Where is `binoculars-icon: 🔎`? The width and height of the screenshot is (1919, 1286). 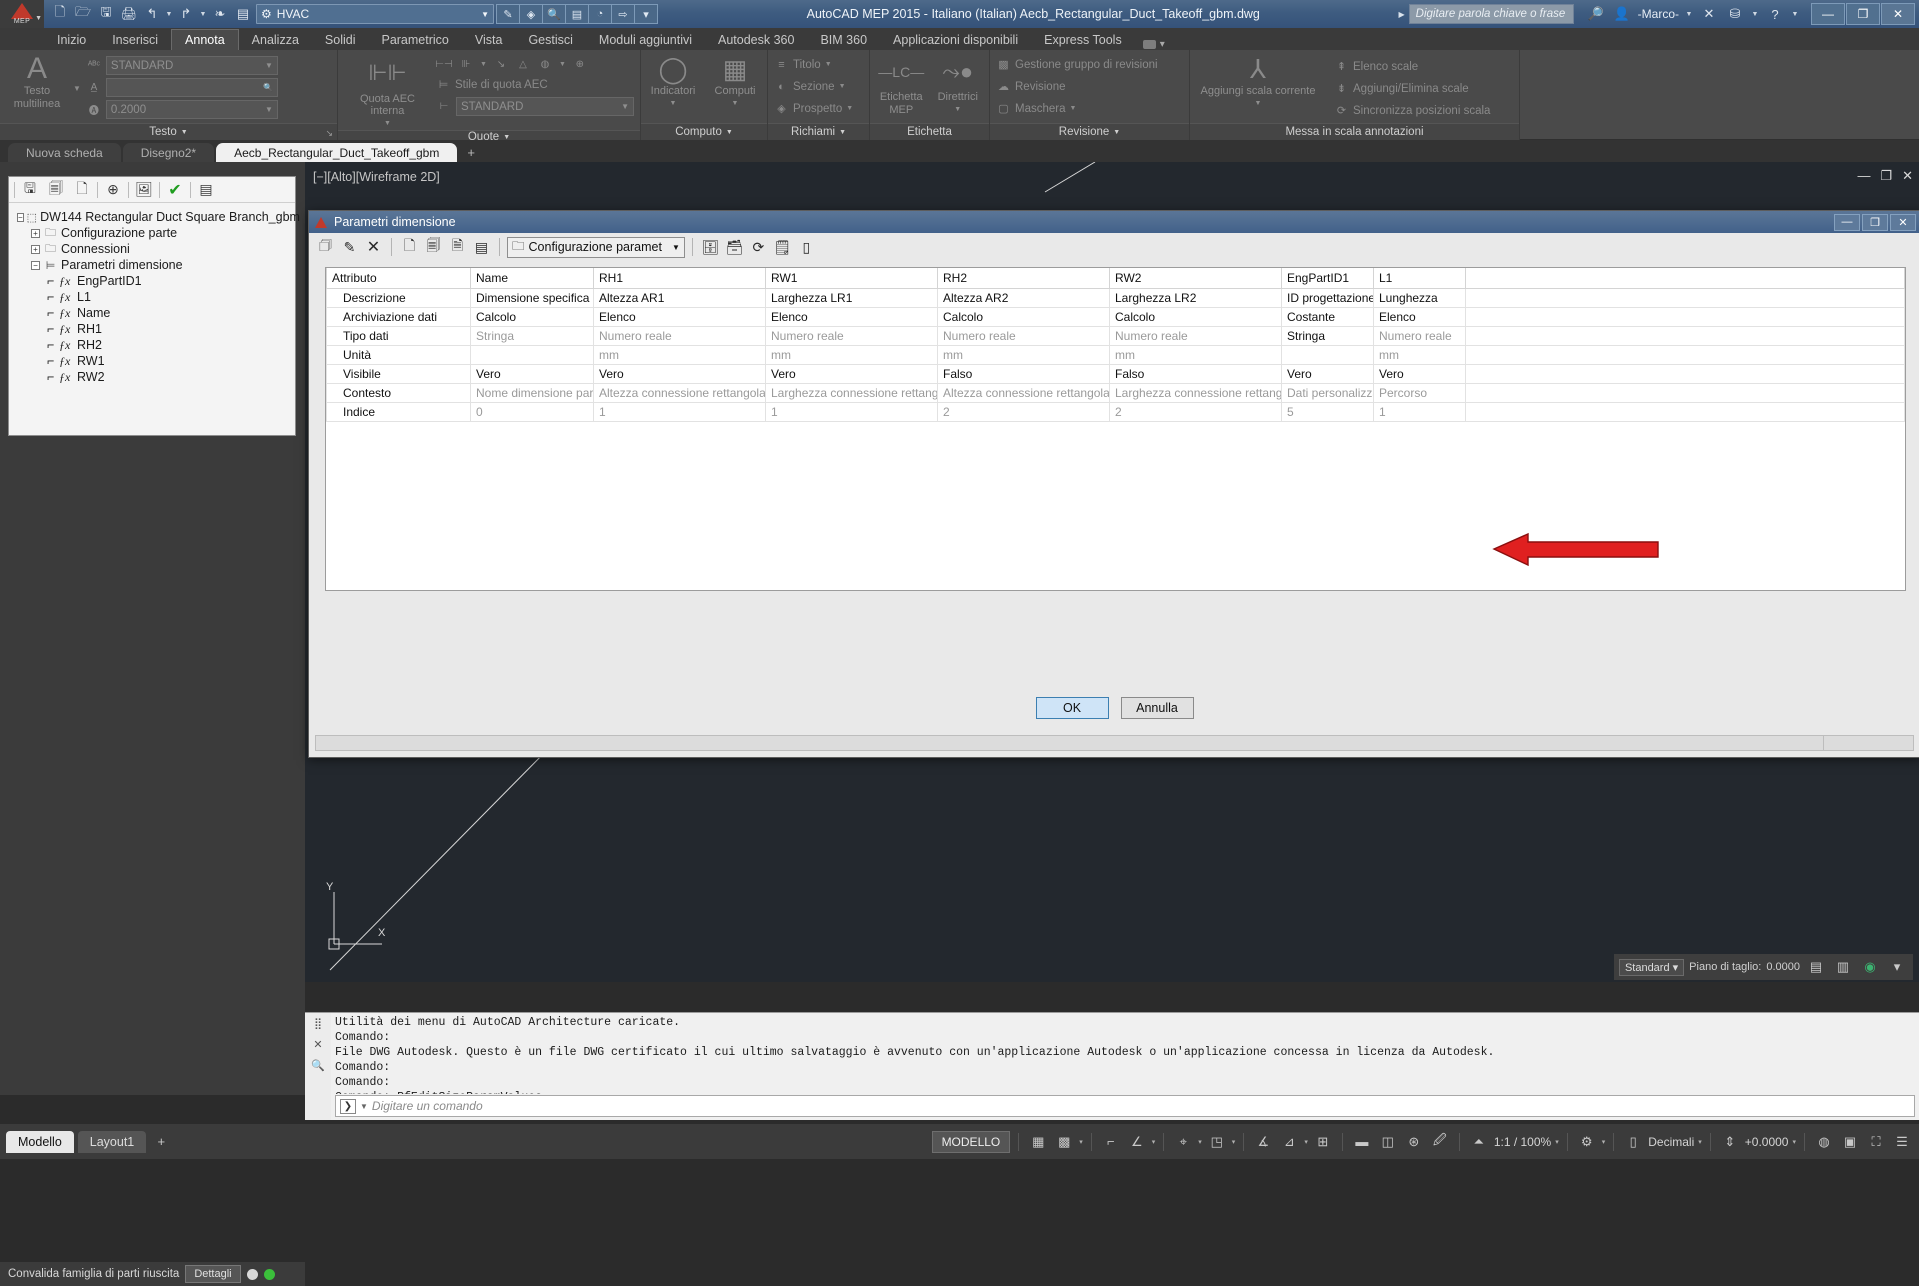
binoculars-icon: 🔎 is located at coordinates (1596, 14).